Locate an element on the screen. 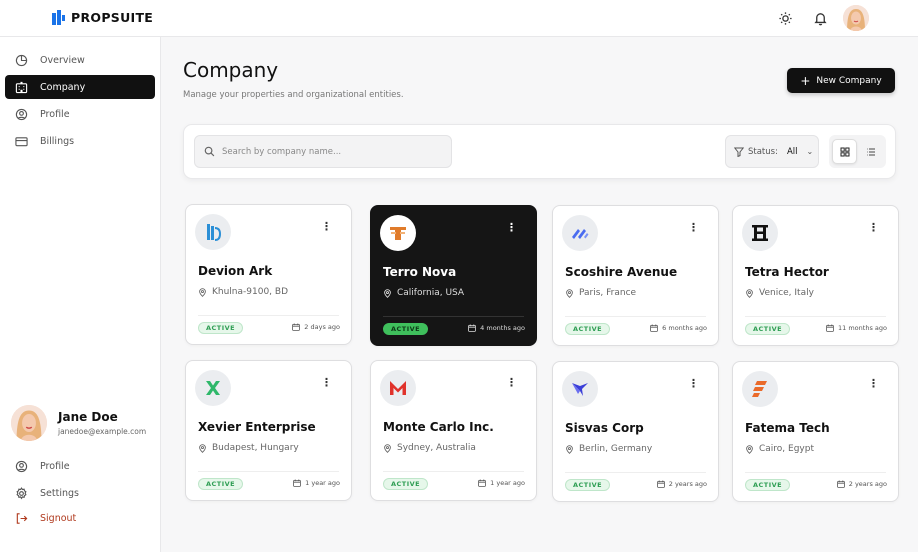 This screenshot has width=918, height=552. updated-time: 2 days ago is located at coordinates (316, 327).